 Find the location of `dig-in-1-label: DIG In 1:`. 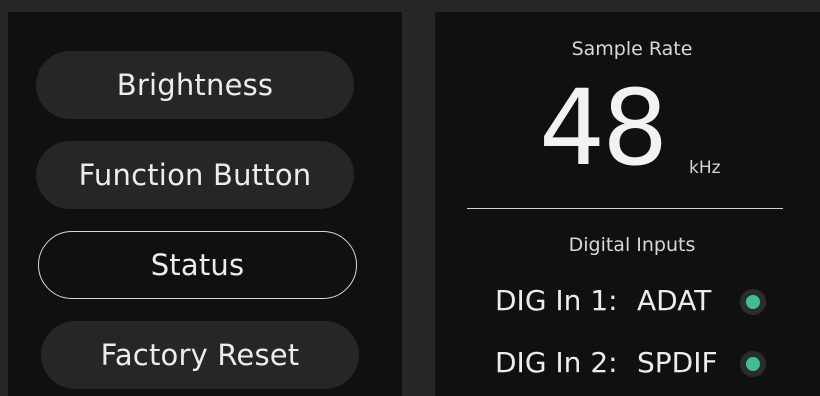

dig-in-1-label: DIG In 1: is located at coordinates (556, 300).